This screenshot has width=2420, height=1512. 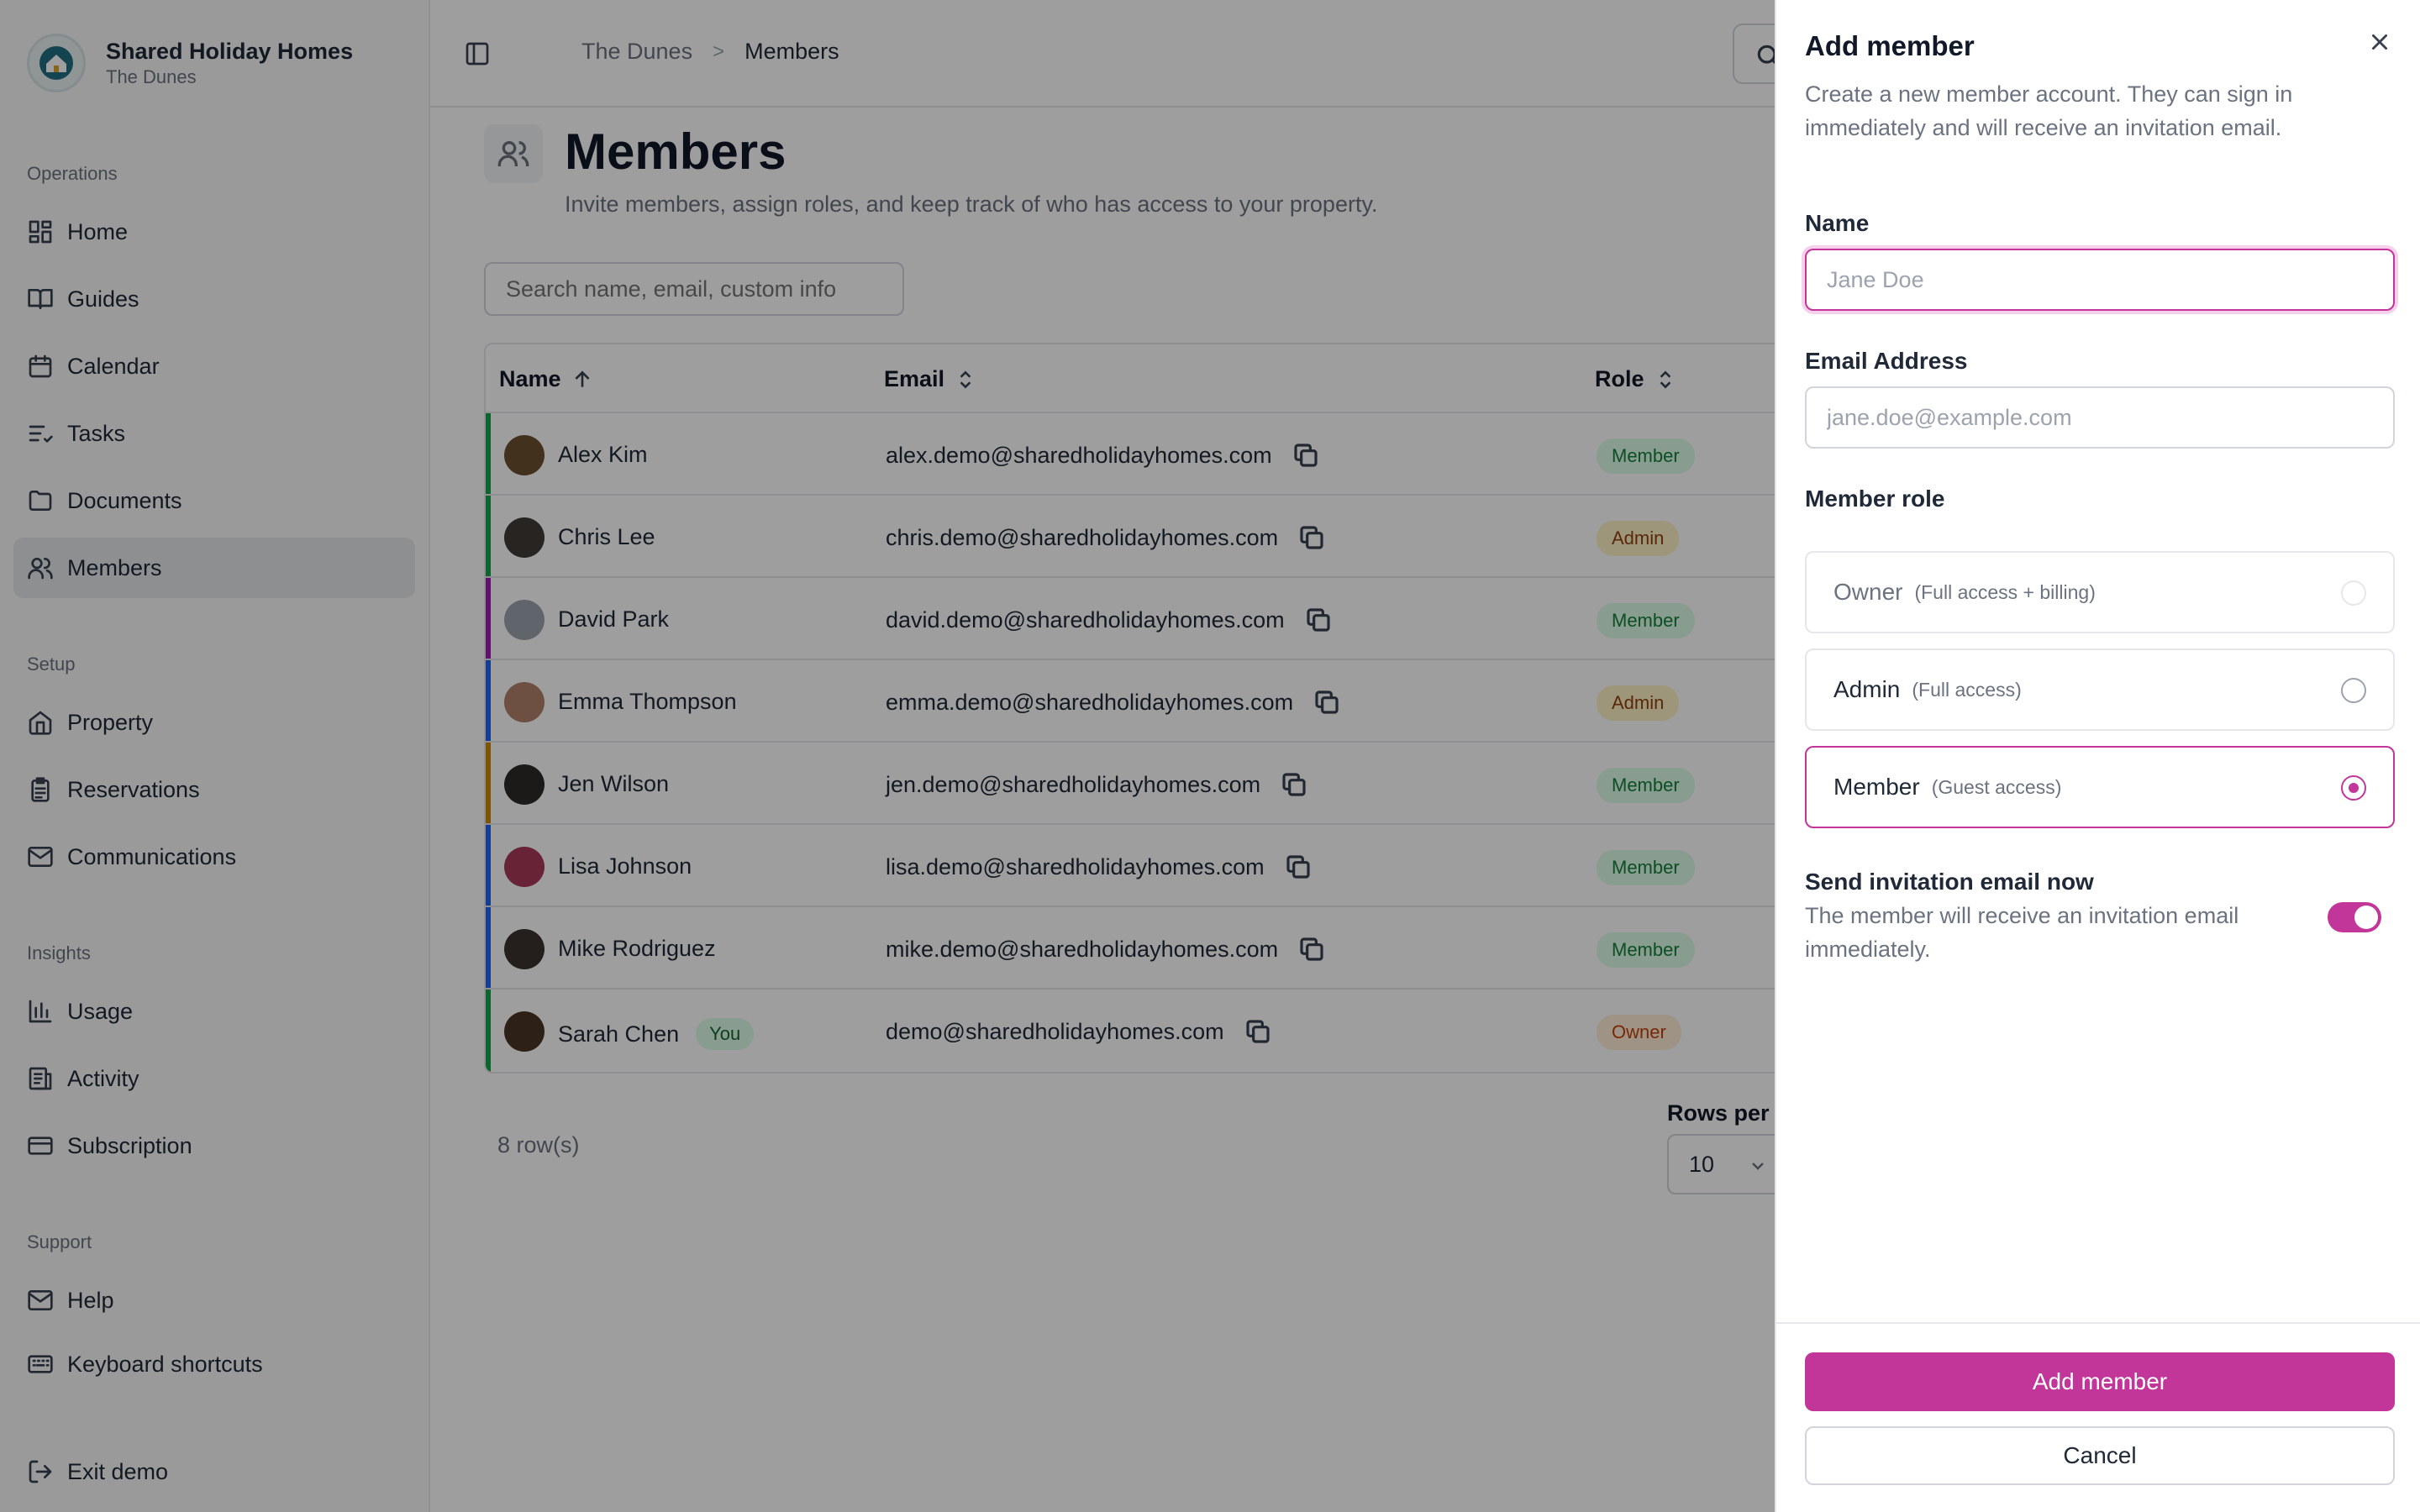 What do you see at coordinates (1949, 882) in the screenshot?
I see `invite-email-title: Send invitation email now` at bounding box center [1949, 882].